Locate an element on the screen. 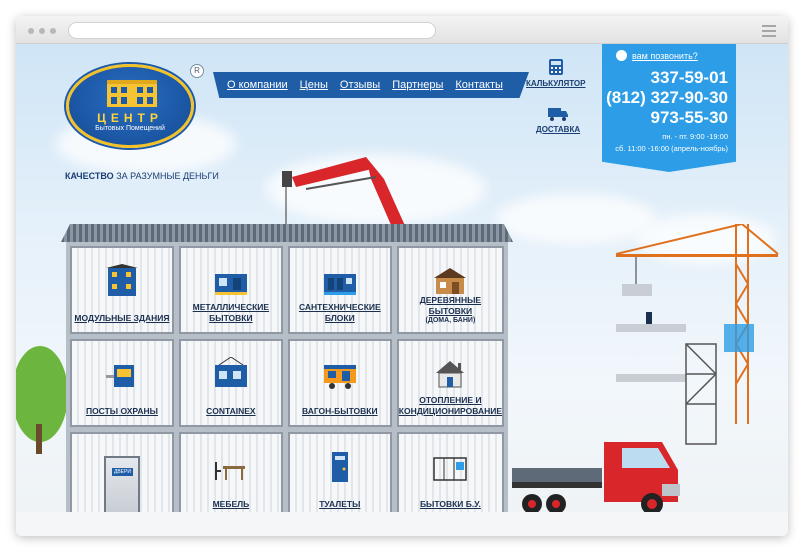  phone-call-icon is located at coordinates (621, 55).